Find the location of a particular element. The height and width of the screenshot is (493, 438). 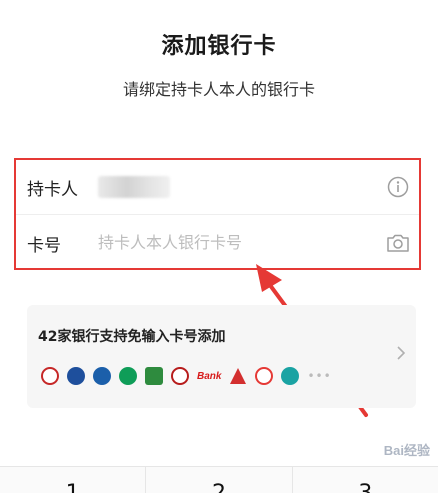

numeric-keypad: 1 2 3 is located at coordinates (219, 479).